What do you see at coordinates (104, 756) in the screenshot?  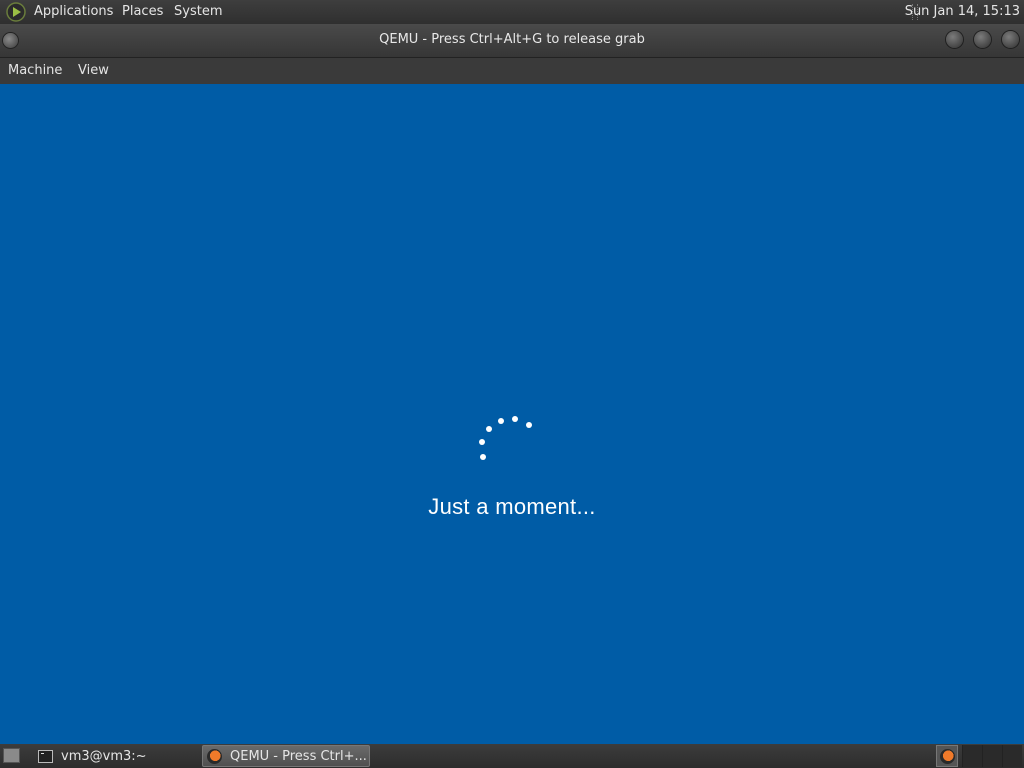 I see `task-label: vm3@vm3:~` at bounding box center [104, 756].